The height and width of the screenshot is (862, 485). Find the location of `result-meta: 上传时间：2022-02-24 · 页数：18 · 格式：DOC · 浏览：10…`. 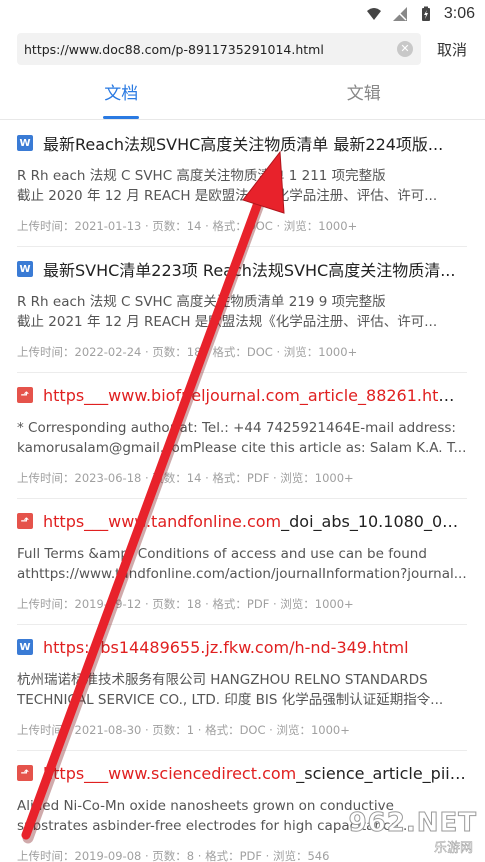

result-meta: 上传时间：2022-02-24 · 页数：18 · 格式：DOC · 浏览：10… is located at coordinates (187, 352).